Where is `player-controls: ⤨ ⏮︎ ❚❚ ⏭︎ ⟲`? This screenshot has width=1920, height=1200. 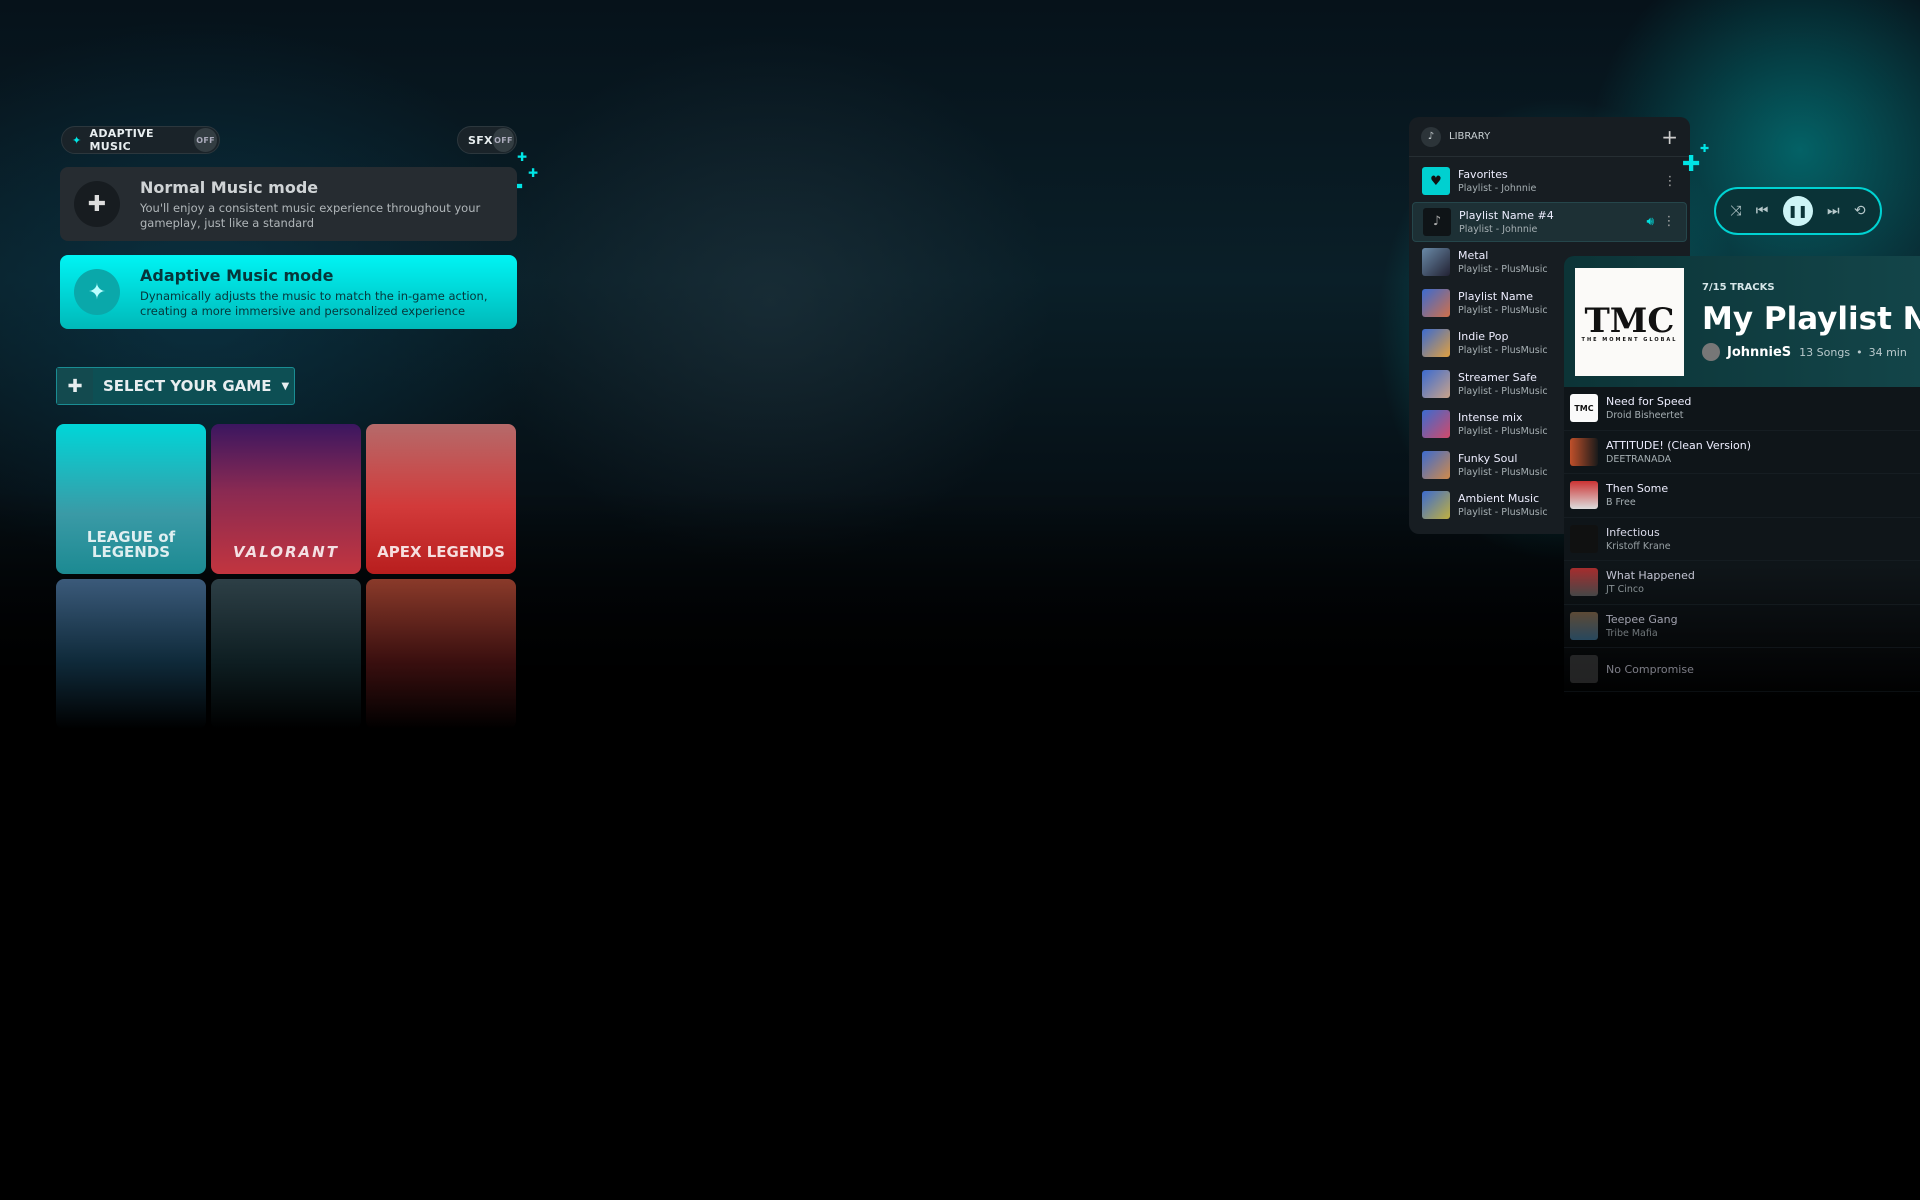 player-controls: ⤨ ⏮︎ ❚❚ ⏭︎ ⟲ is located at coordinates (1798, 211).